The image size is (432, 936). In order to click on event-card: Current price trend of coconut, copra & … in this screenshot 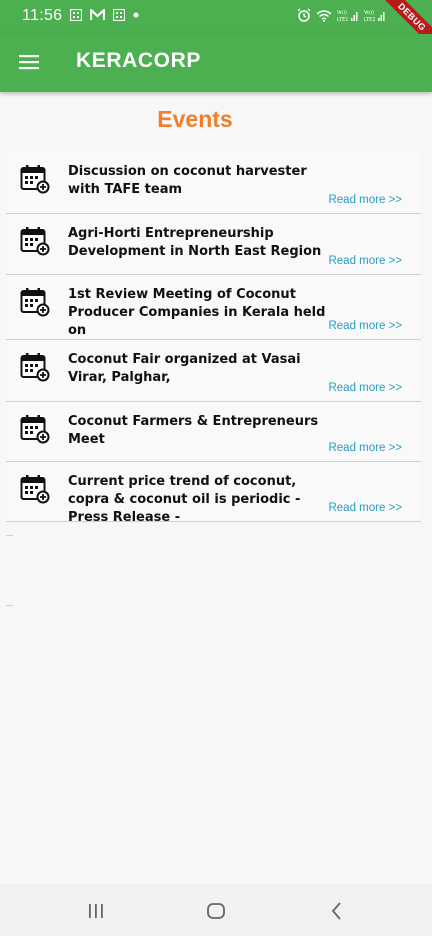, I will do `click(213, 492)`.